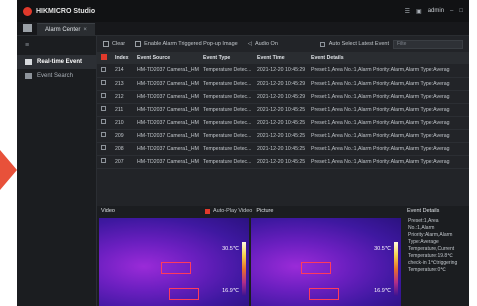  I want to click on sidebar-item-event-search: Event Search, so click(56, 76).